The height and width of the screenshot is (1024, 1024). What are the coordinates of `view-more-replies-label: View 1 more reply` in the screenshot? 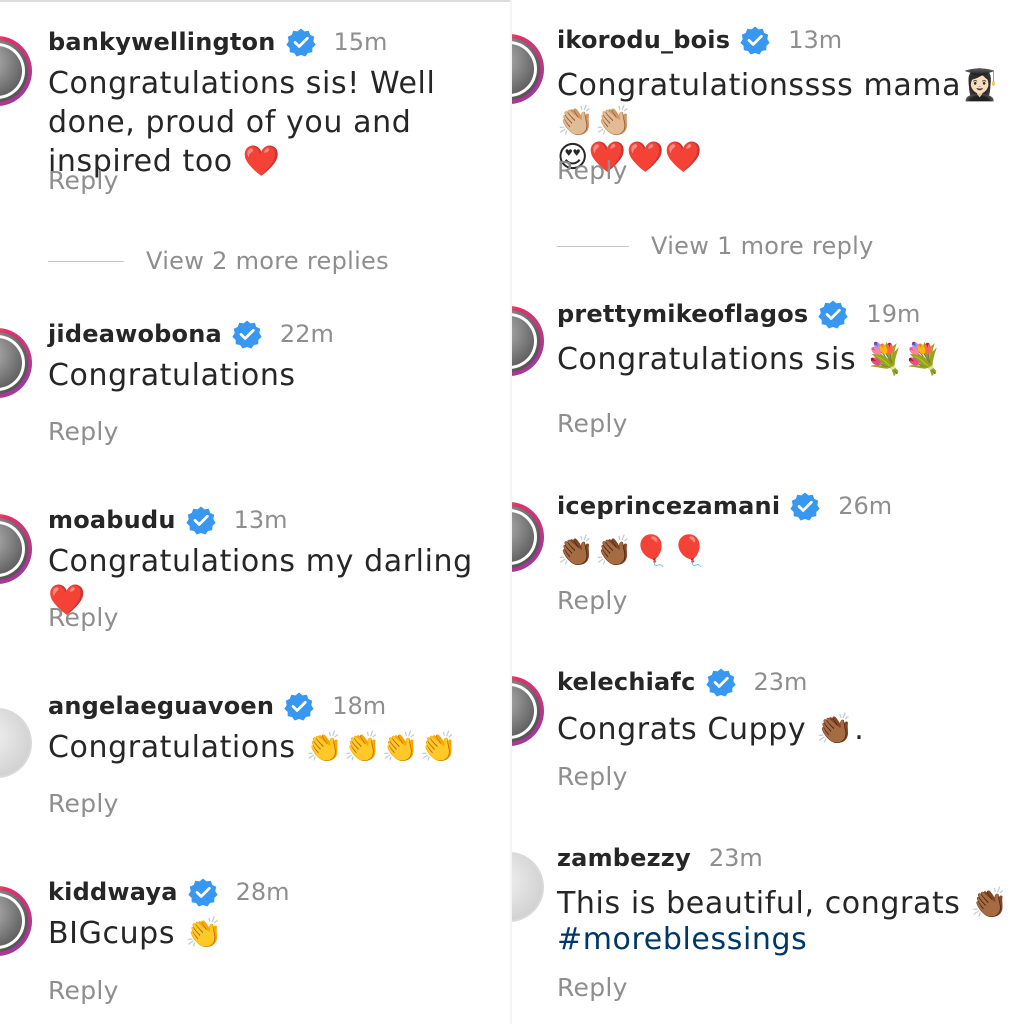 It's located at (762, 246).